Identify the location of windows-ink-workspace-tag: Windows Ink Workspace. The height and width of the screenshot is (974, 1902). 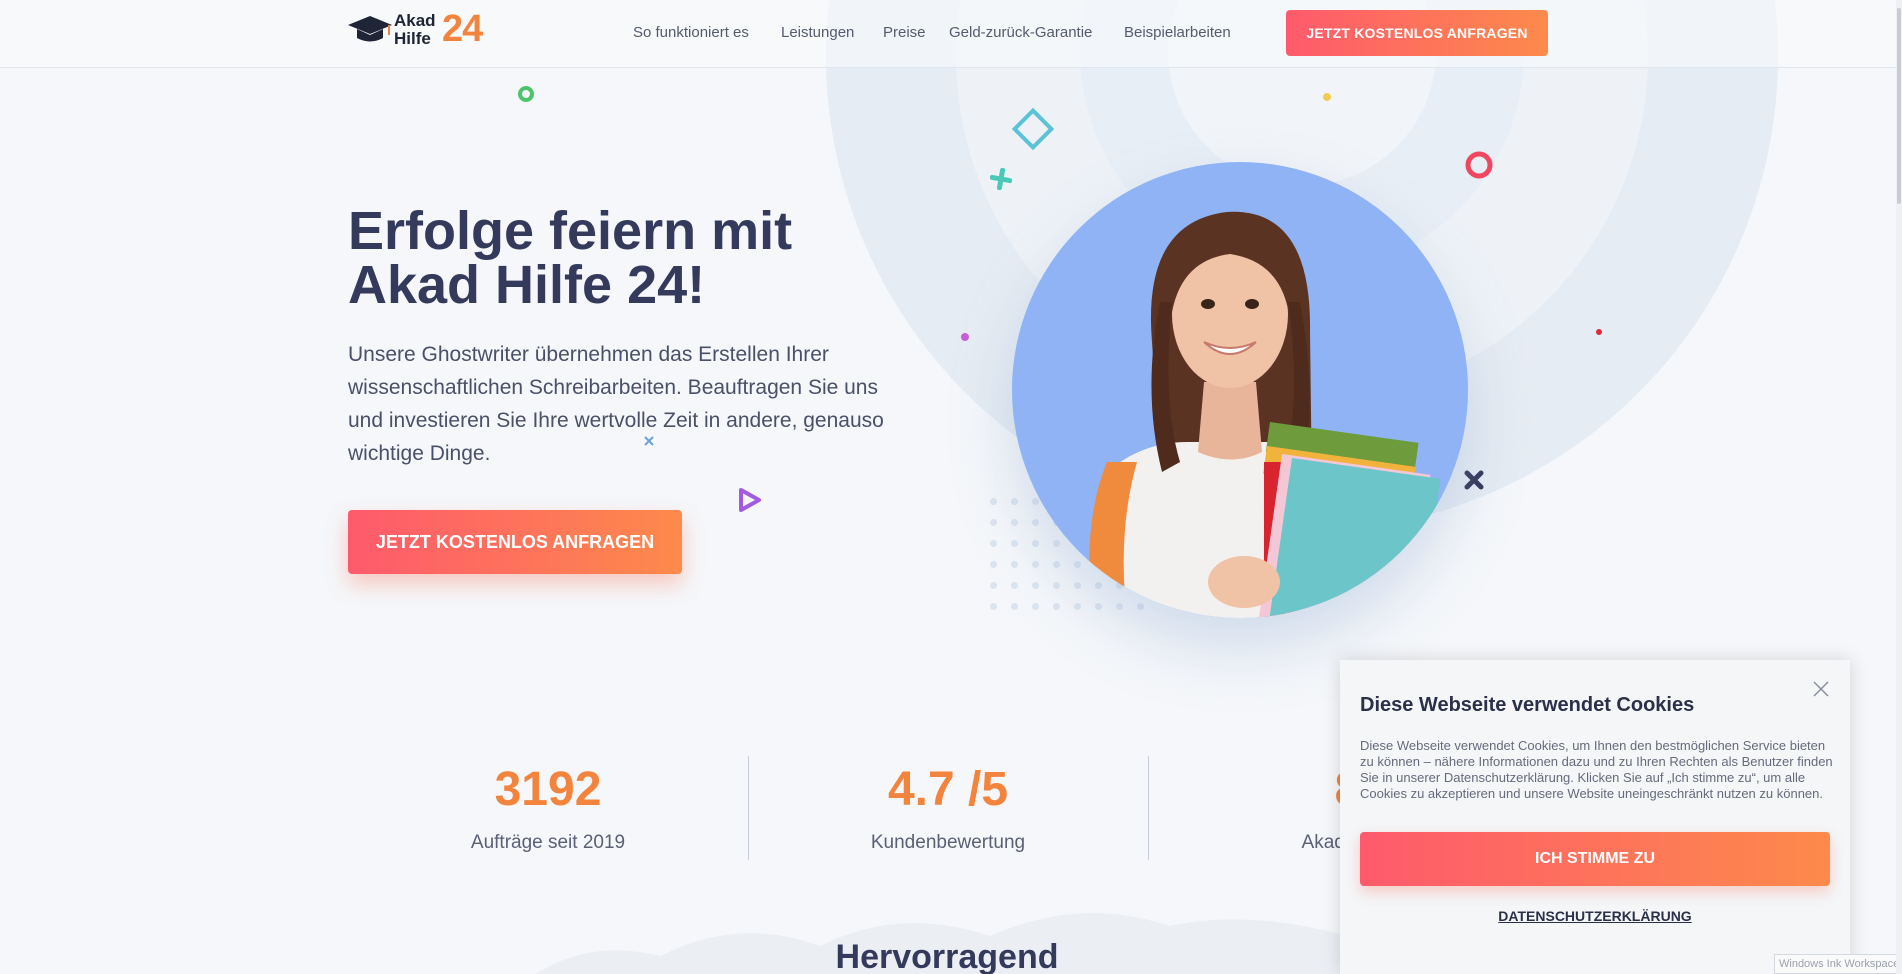
(1838, 964).